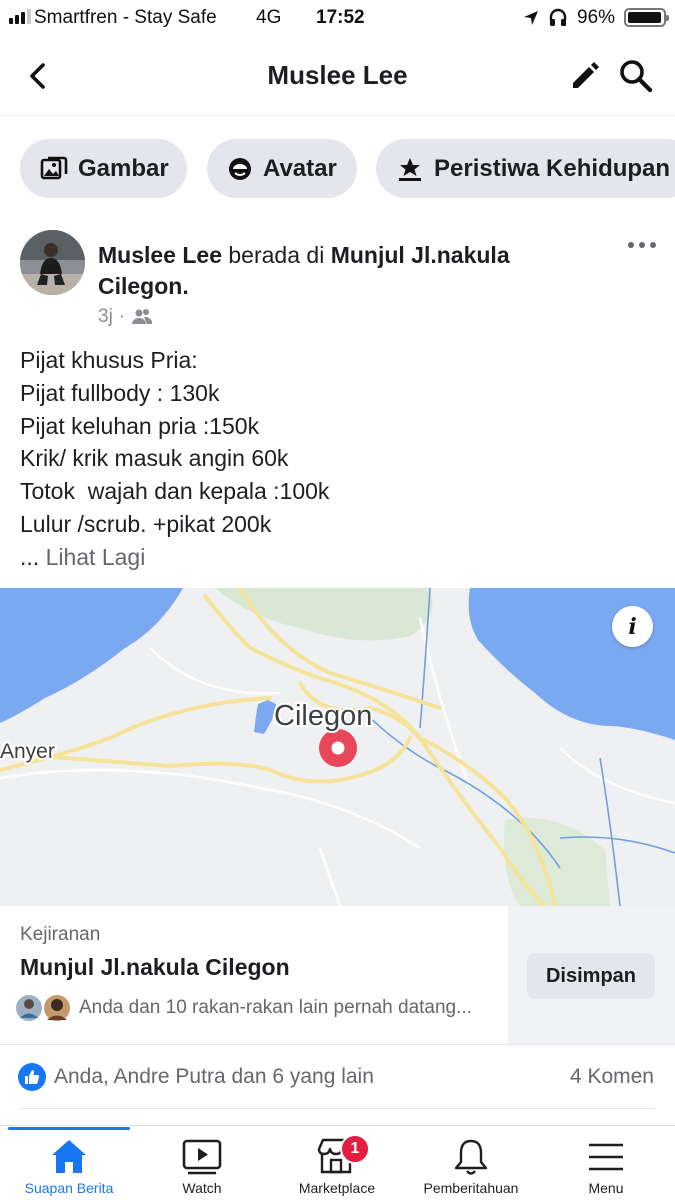 The height and width of the screenshot is (1200, 675). What do you see at coordinates (155, 967) in the screenshot?
I see `place-name: Munjul Jl.nakula Cilegon` at bounding box center [155, 967].